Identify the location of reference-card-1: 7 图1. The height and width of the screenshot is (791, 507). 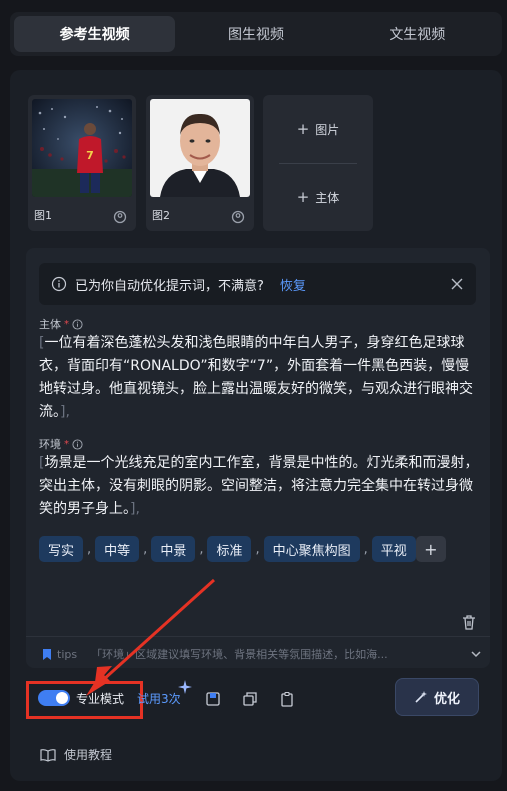
(82, 163).